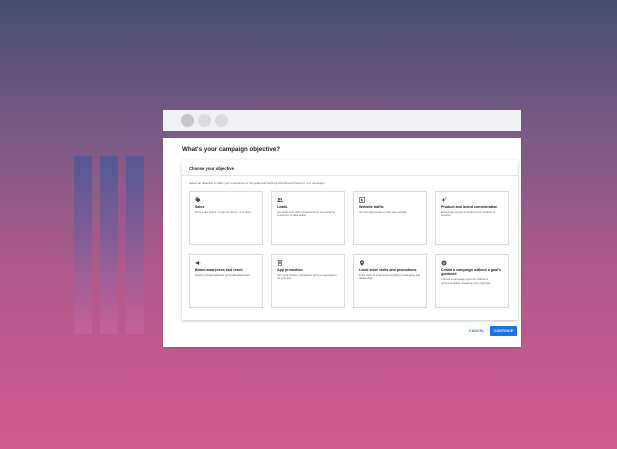  Describe the element at coordinates (219, 270) in the screenshot. I see `objective-title: Brand awareness and reach` at that location.